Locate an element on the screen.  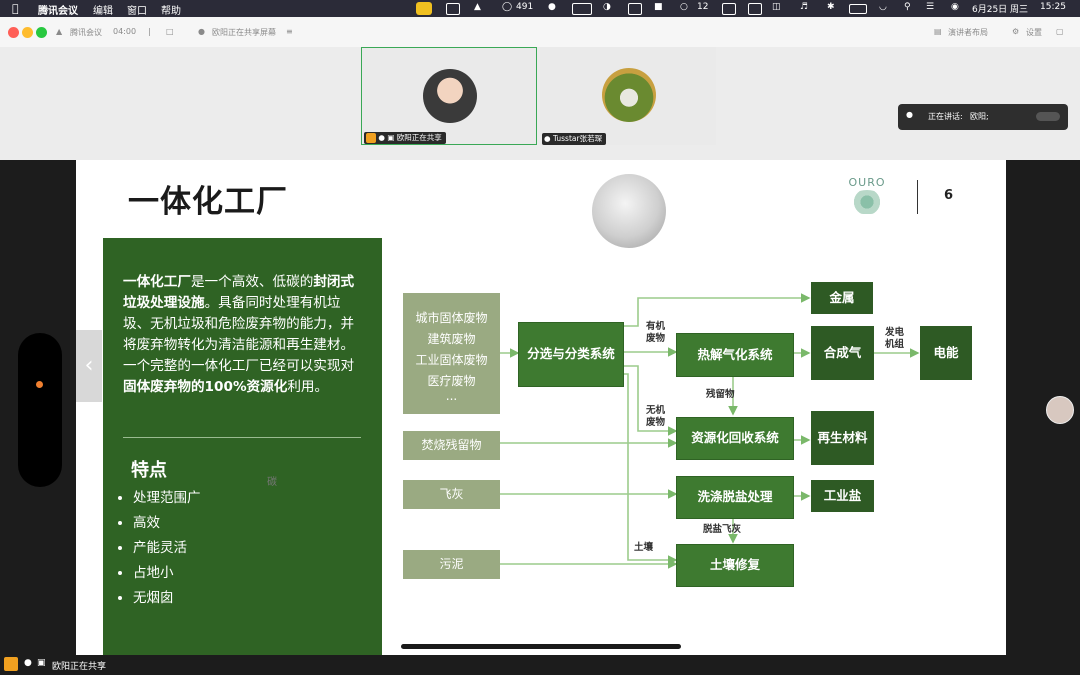
input-waste-label: 工业固体废物 is located at coordinates (451, 359).